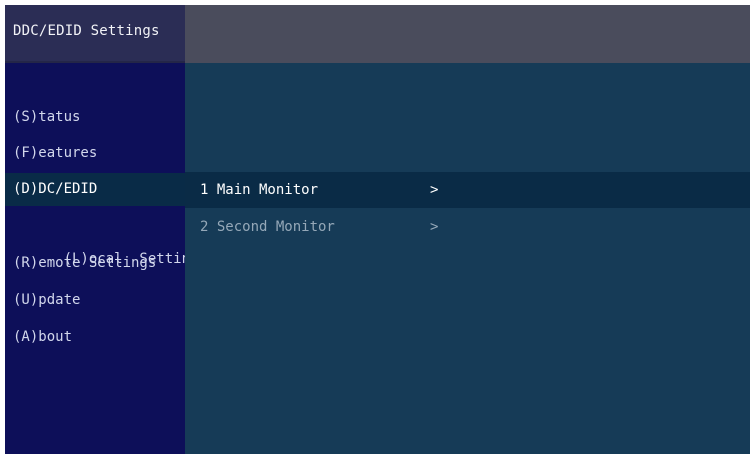  Describe the element at coordinates (86, 31) in the screenshot. I see `window-title: DDC/EDID Settings` at that location.